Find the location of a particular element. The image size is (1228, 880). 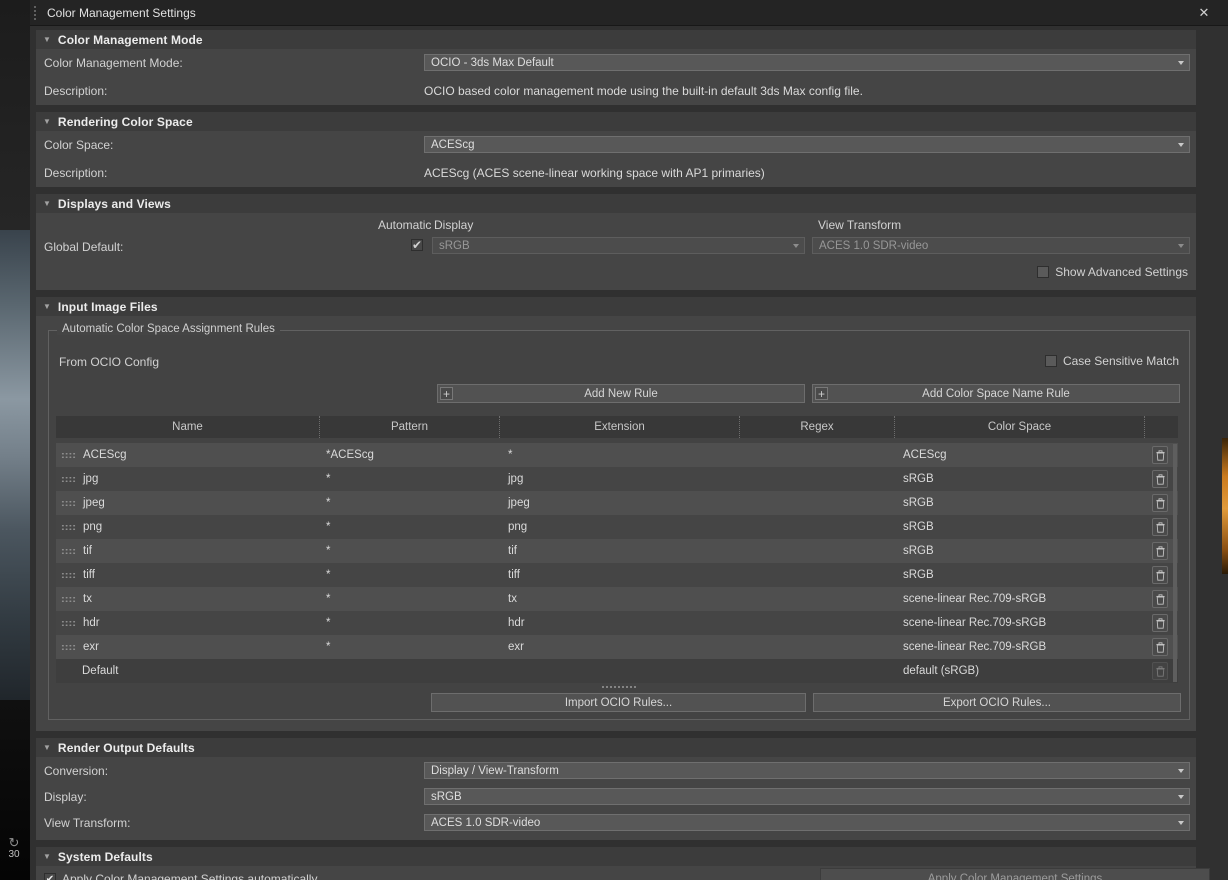

global-default-label: Global Default: is located at coordinates (84, 247).